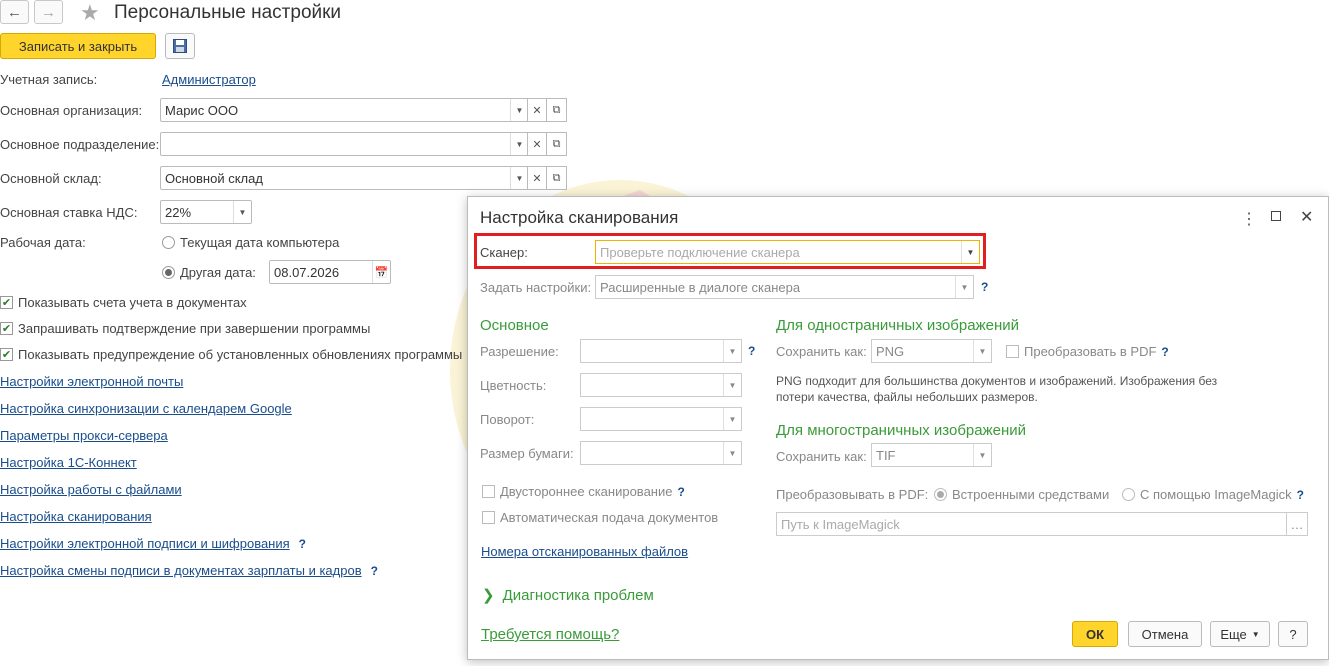 The image size is (1329, 666). Describe the element at coordinates (901, 430) in the screenshot. I see `multi-page-header: Для многостраничных изображений` at that location.